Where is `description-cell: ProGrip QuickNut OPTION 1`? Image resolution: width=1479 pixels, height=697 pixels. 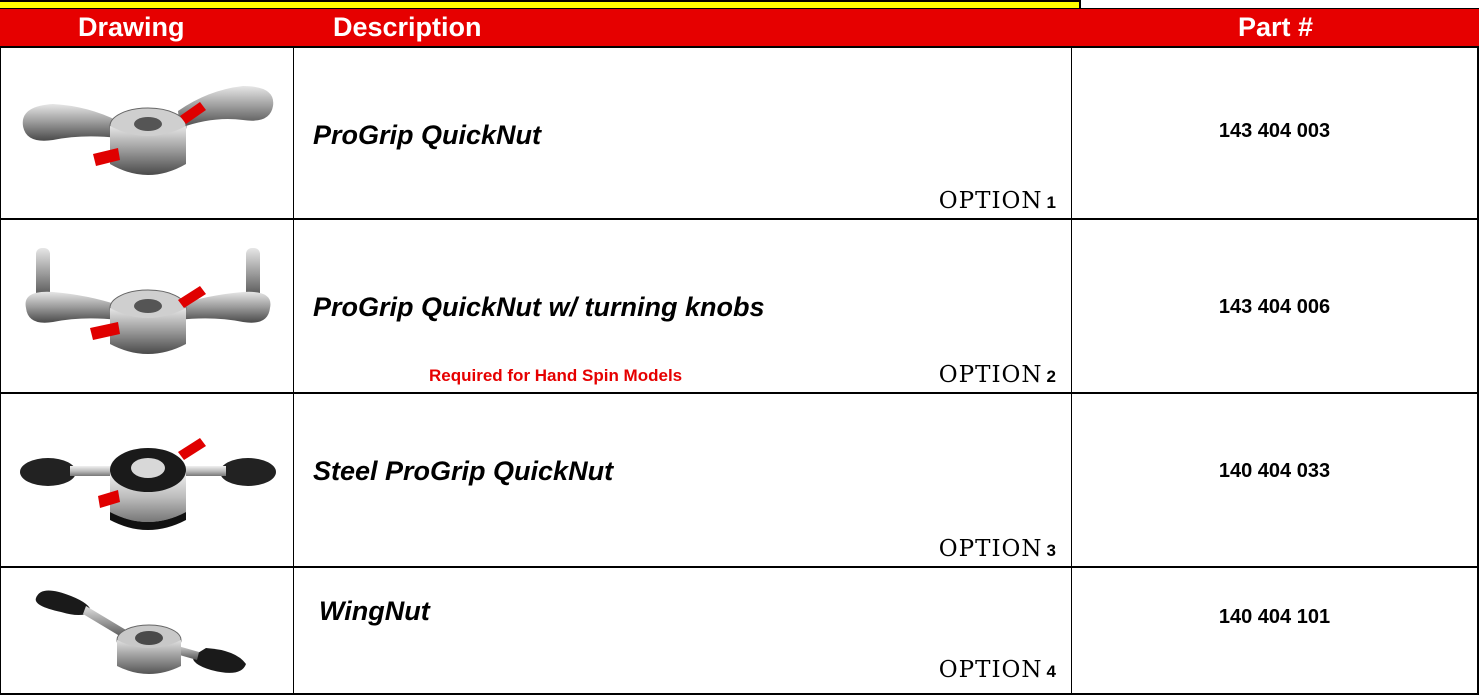
description-cell: ProGrip QuickNut OPTION 1 is located at coordinates (683, 134).